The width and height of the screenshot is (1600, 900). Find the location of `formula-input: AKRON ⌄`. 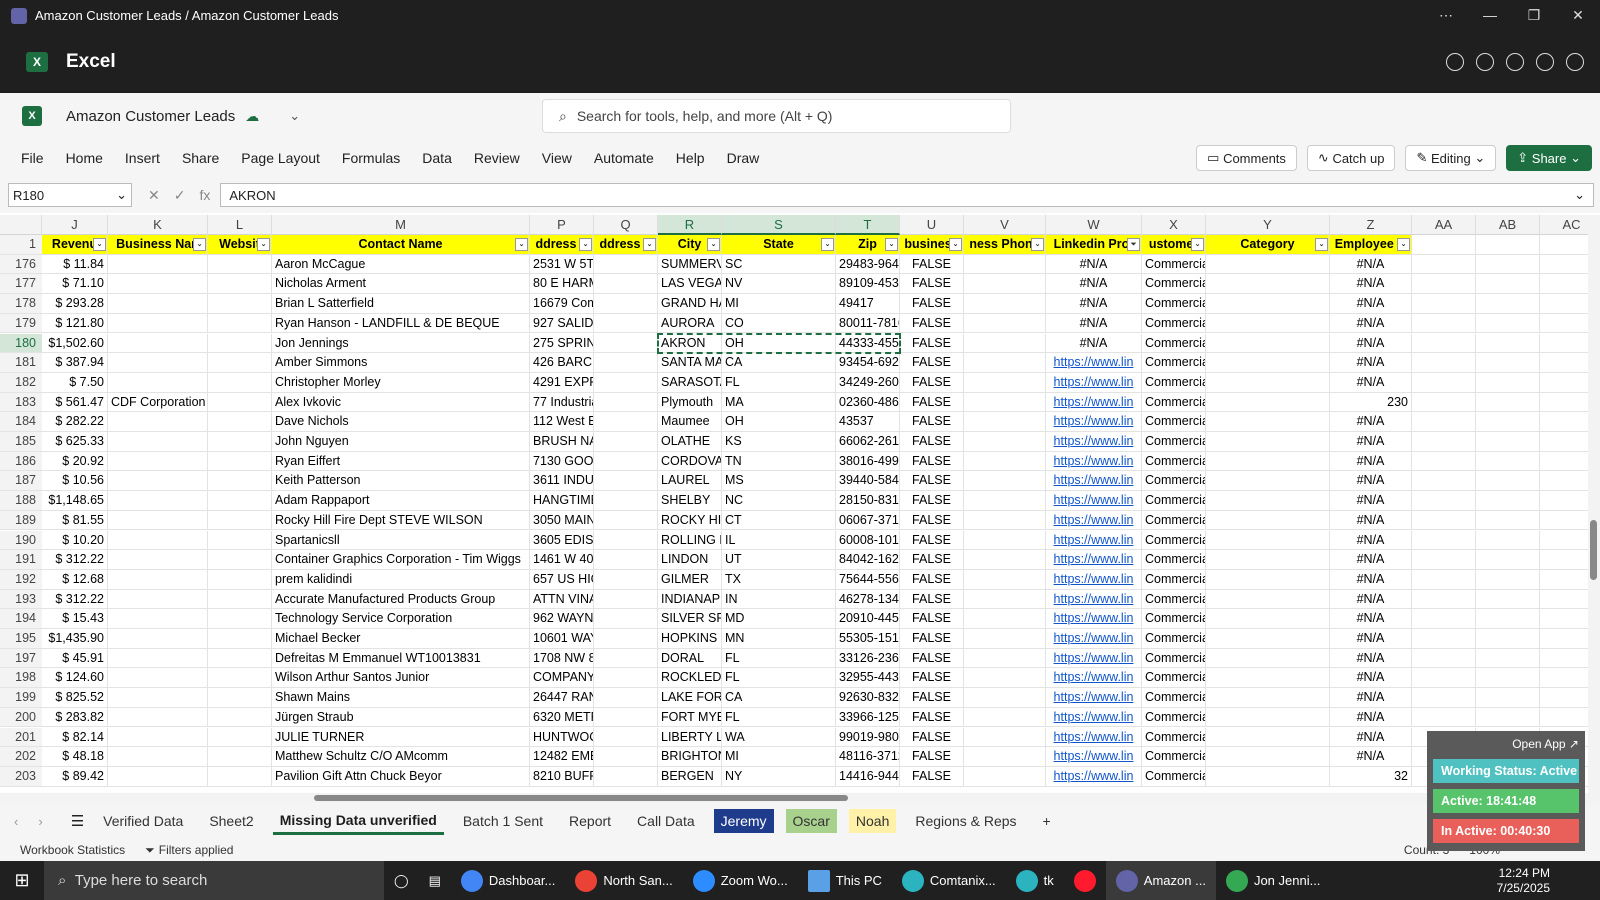

formula-input: AKRON ⌄ is located at coordinates (907, 195).